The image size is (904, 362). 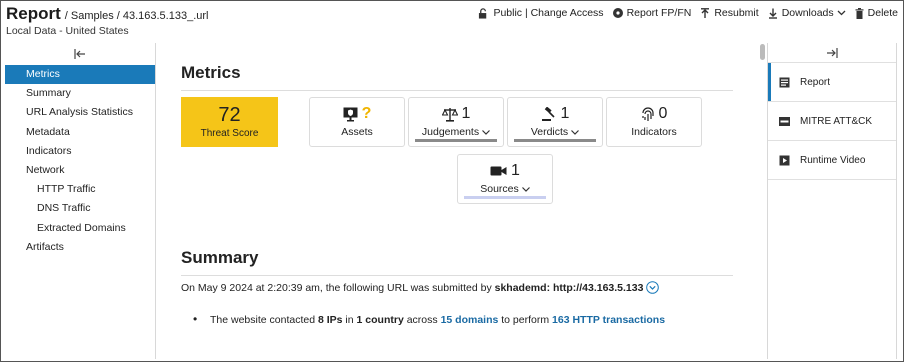 I want to click on report-fp-fn-label: Report FP/FN, so click(x=659, y=13).